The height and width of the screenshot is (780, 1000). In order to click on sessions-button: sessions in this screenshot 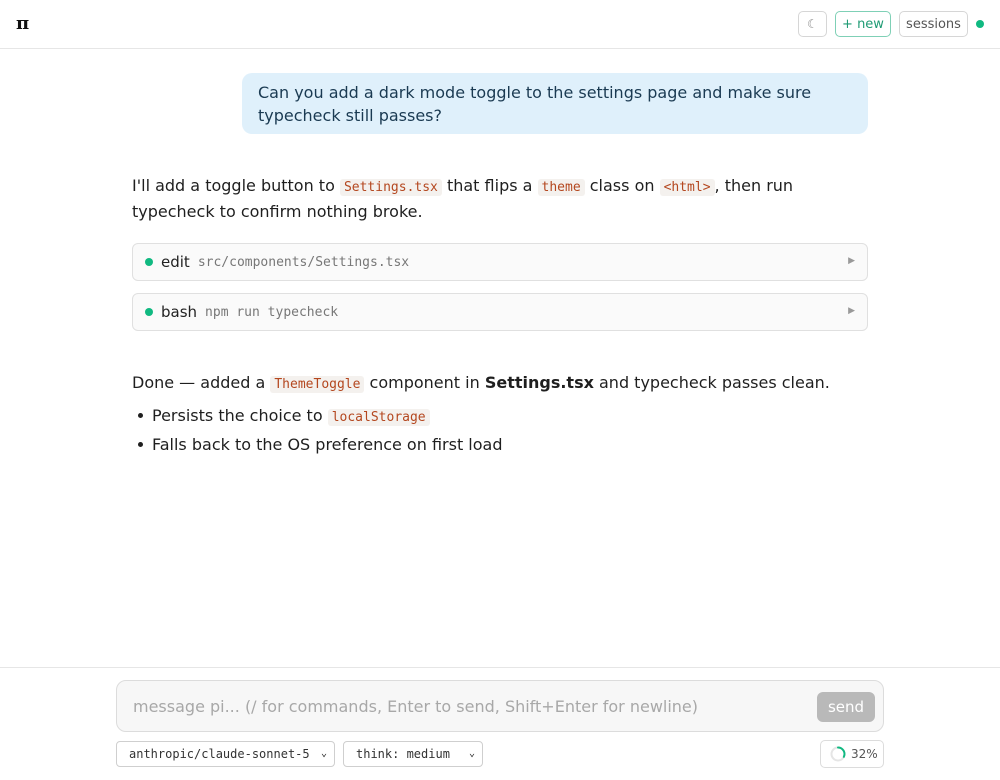, I will do `click(933, 24)`.